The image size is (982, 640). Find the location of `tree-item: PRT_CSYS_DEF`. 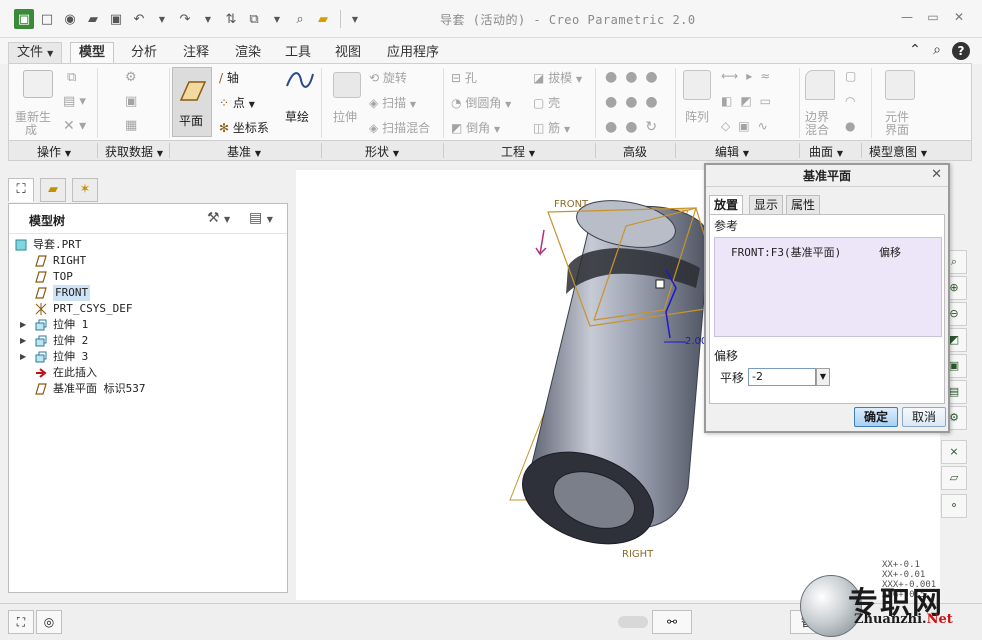

tree-item: PRT_CSYS_DEF is located at coordinates (148, 309).